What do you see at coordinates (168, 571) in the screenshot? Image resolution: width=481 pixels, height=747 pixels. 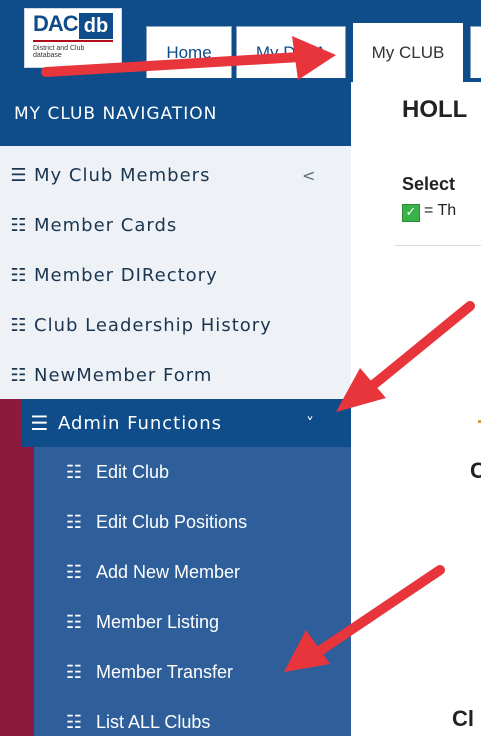 I see `admin-item-label: Add New Member` at bounding box center [168, 571].